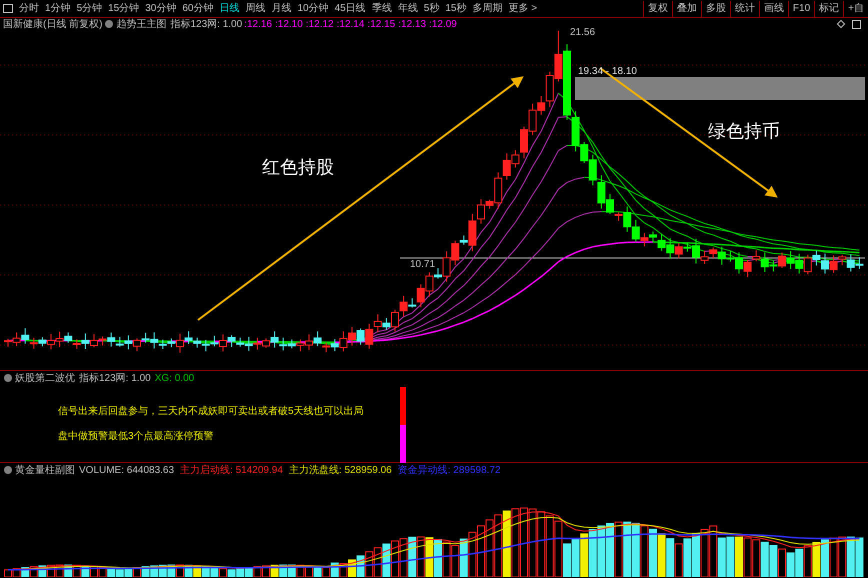 Image resolution: width=868 pixels, height=578 pixels. I want to click on period-tab: 日线, so click(229, 8).